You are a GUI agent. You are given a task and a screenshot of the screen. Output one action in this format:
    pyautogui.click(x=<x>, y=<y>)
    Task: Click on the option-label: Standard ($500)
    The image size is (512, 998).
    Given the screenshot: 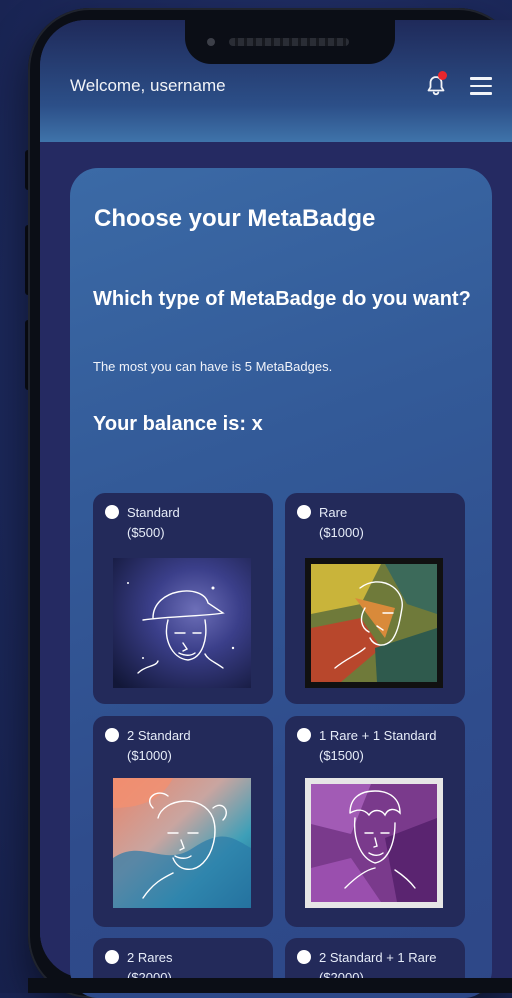 What is the action you would take?
    pyautogui.click(x=153, y=522)
    